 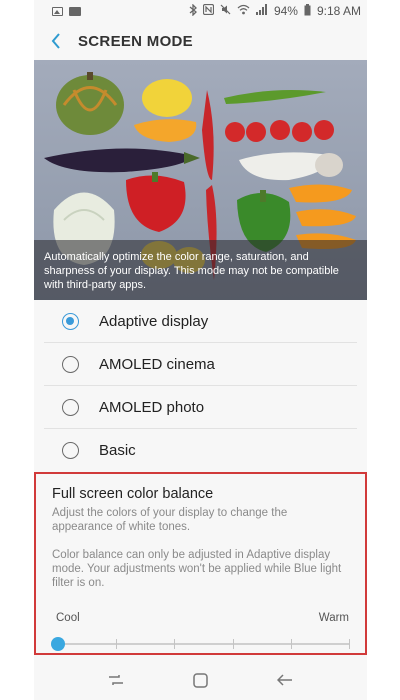 I want to click on wifi-icon, so click(x=243, y=11).